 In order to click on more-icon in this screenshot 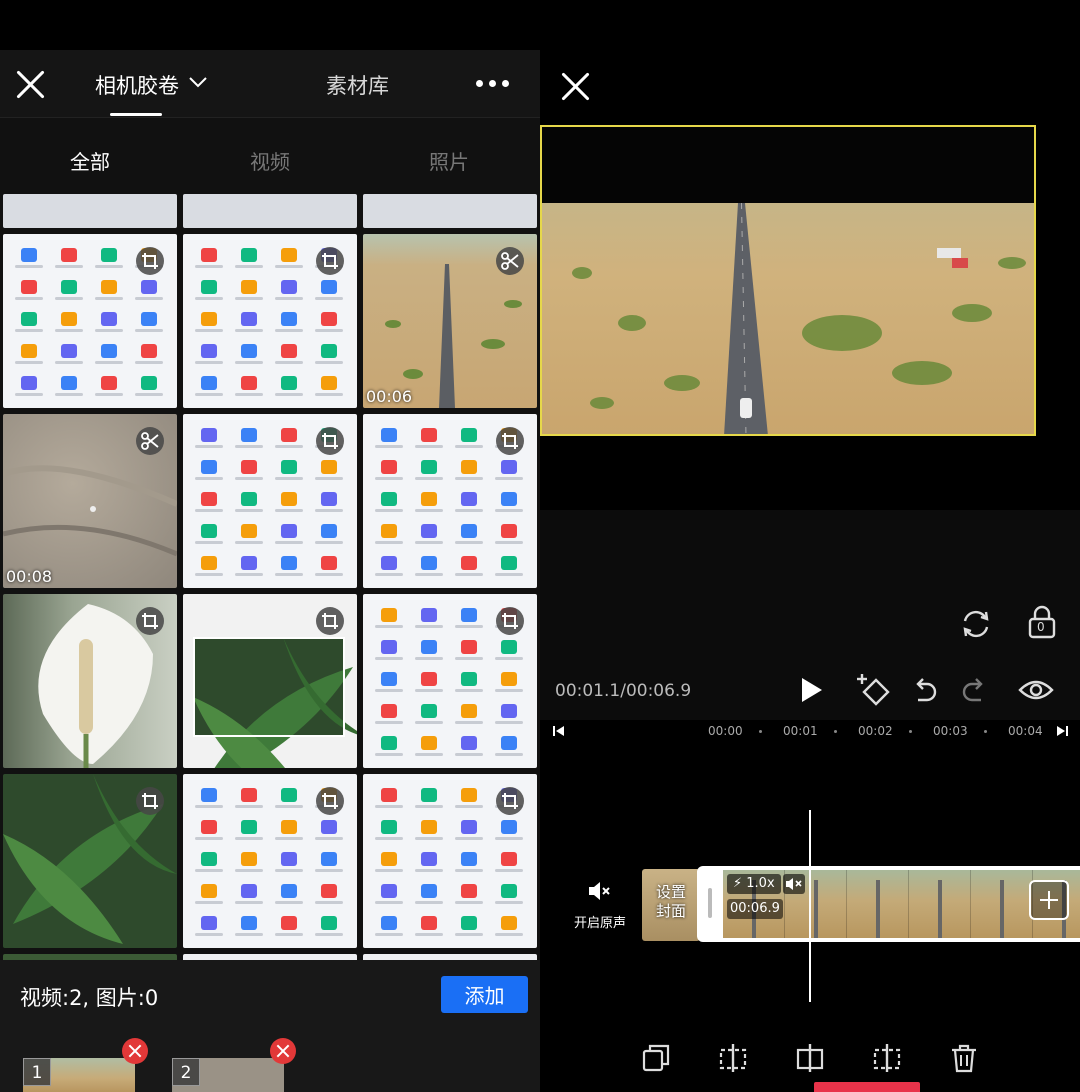, I will do `click(493, 84)`.